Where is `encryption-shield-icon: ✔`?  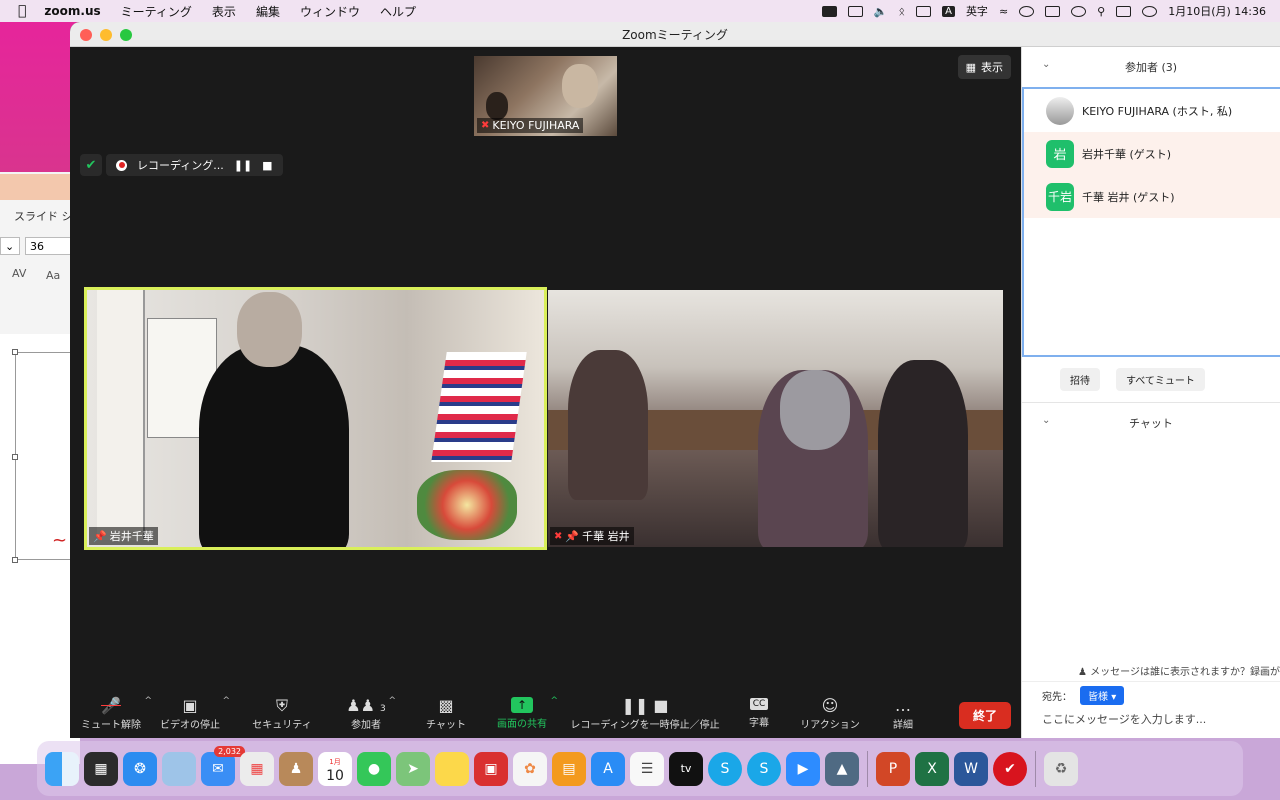 encryption-shield-icon: ✔ is located at coordinates (91, 165).